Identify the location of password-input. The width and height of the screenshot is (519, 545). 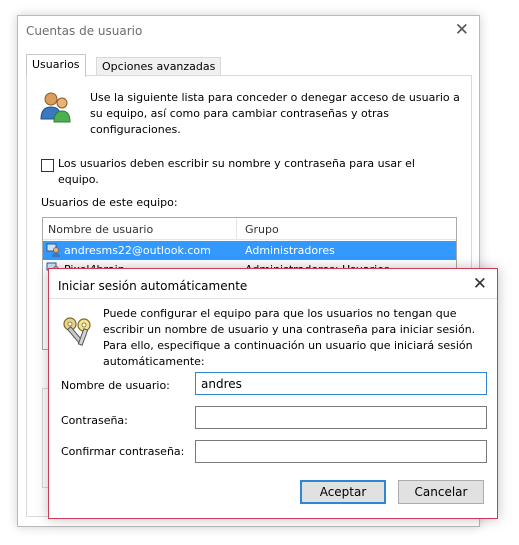
(341, 417).